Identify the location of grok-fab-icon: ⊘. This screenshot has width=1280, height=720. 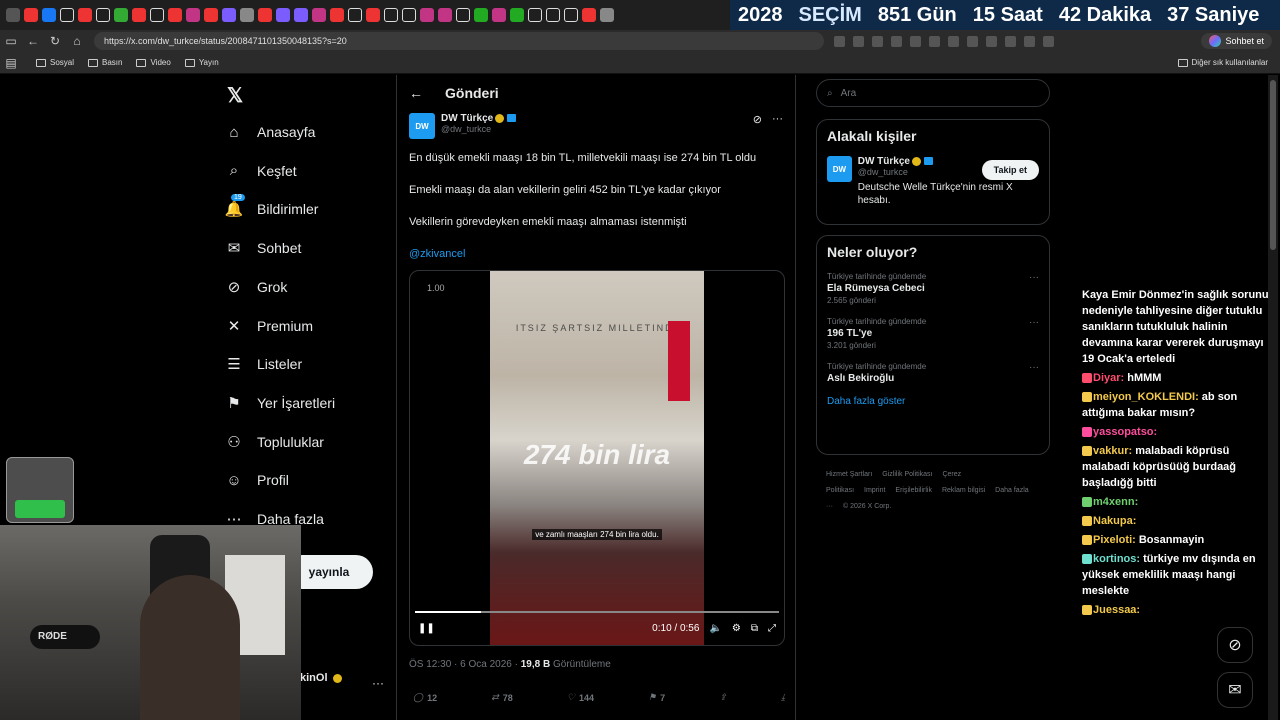
(1235, 645).